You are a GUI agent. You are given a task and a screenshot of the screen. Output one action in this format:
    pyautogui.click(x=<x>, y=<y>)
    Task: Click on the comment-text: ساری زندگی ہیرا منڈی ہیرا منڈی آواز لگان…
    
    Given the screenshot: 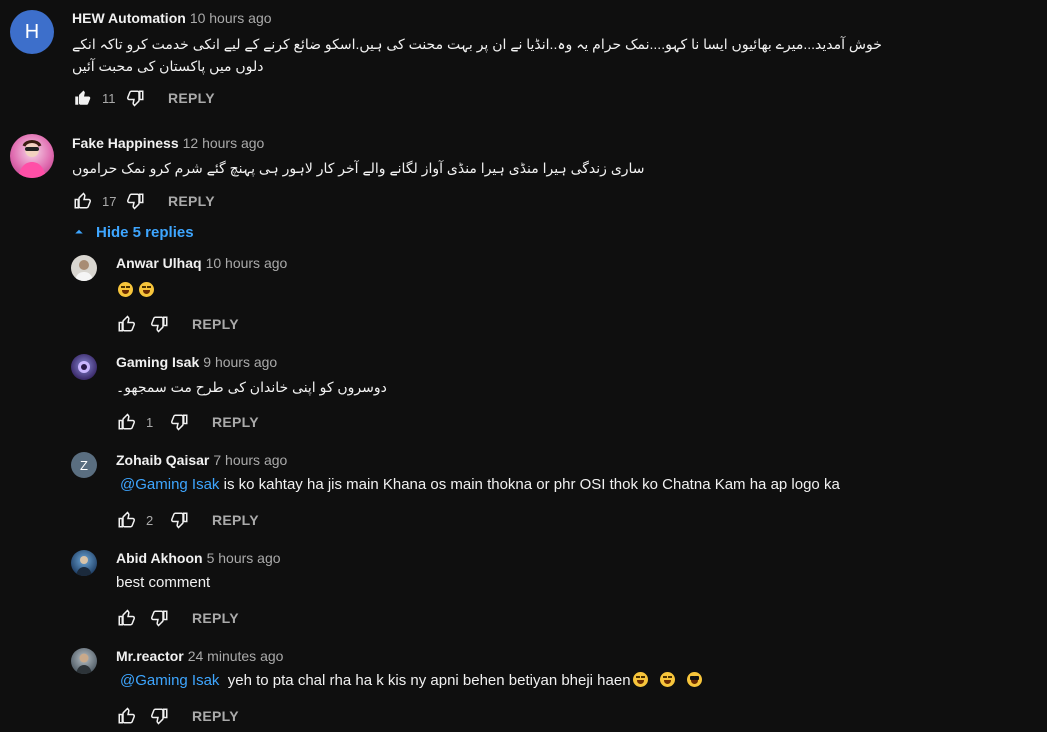 What is the action you would take?
    pyautogui.click(x=358, y=168)
    